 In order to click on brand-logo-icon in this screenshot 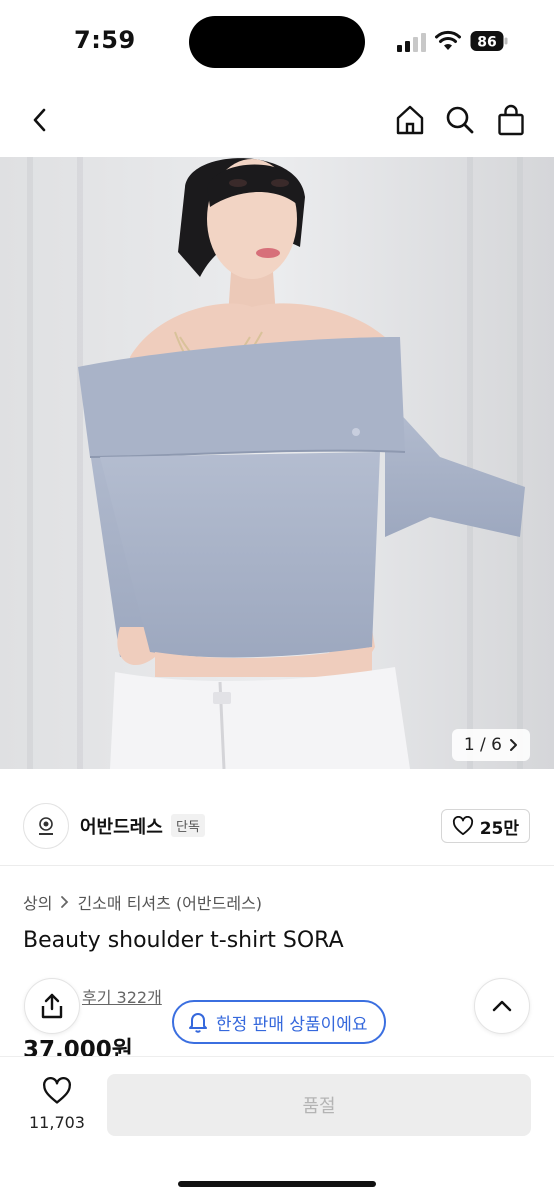, I will do `click(46, 826)`.